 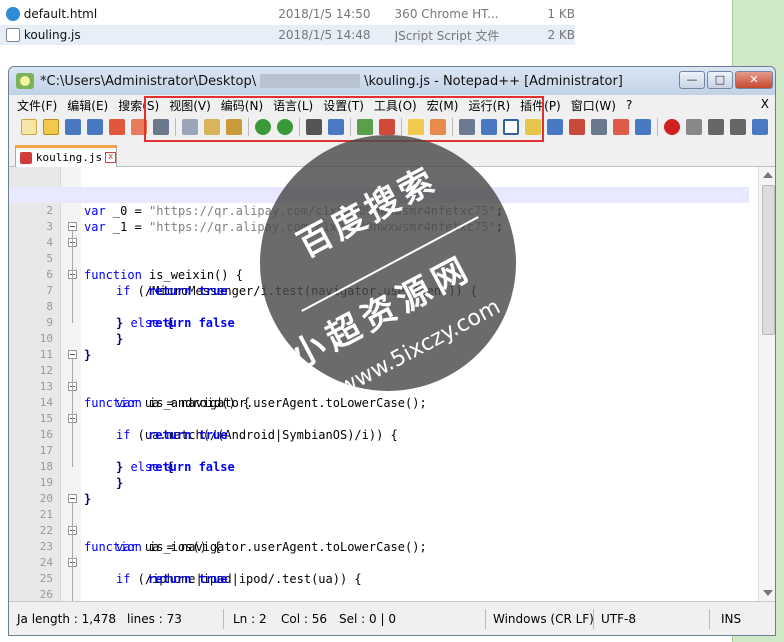 What do you see at coordinates (694, 127) in the screenshot?
I see `stop-macro-icon` at bounding box center [694, 127].